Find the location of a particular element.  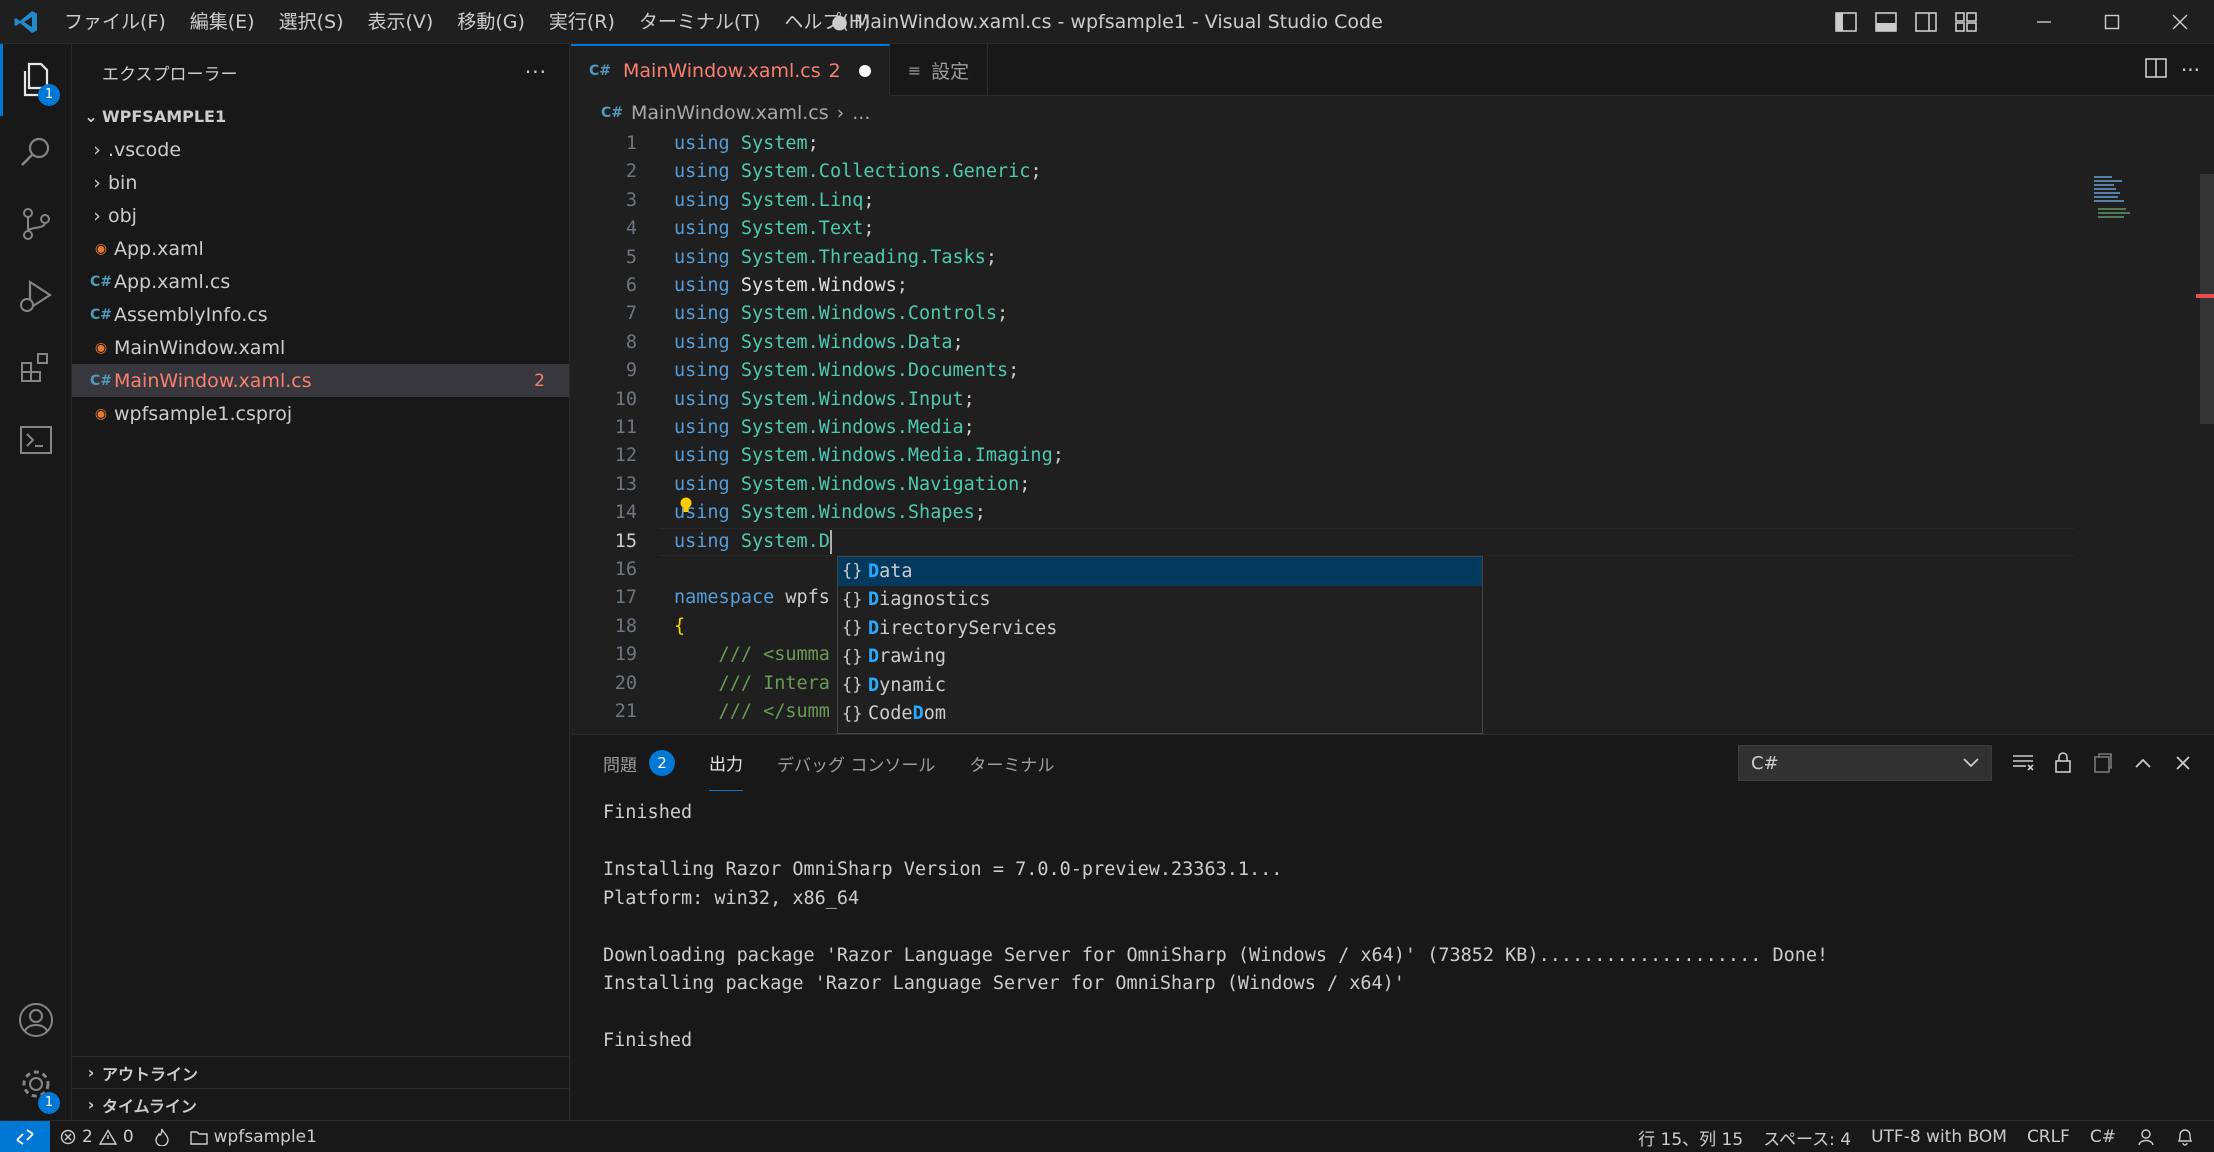

code-text: using System.Windows; is located at coordinates (791, 285).